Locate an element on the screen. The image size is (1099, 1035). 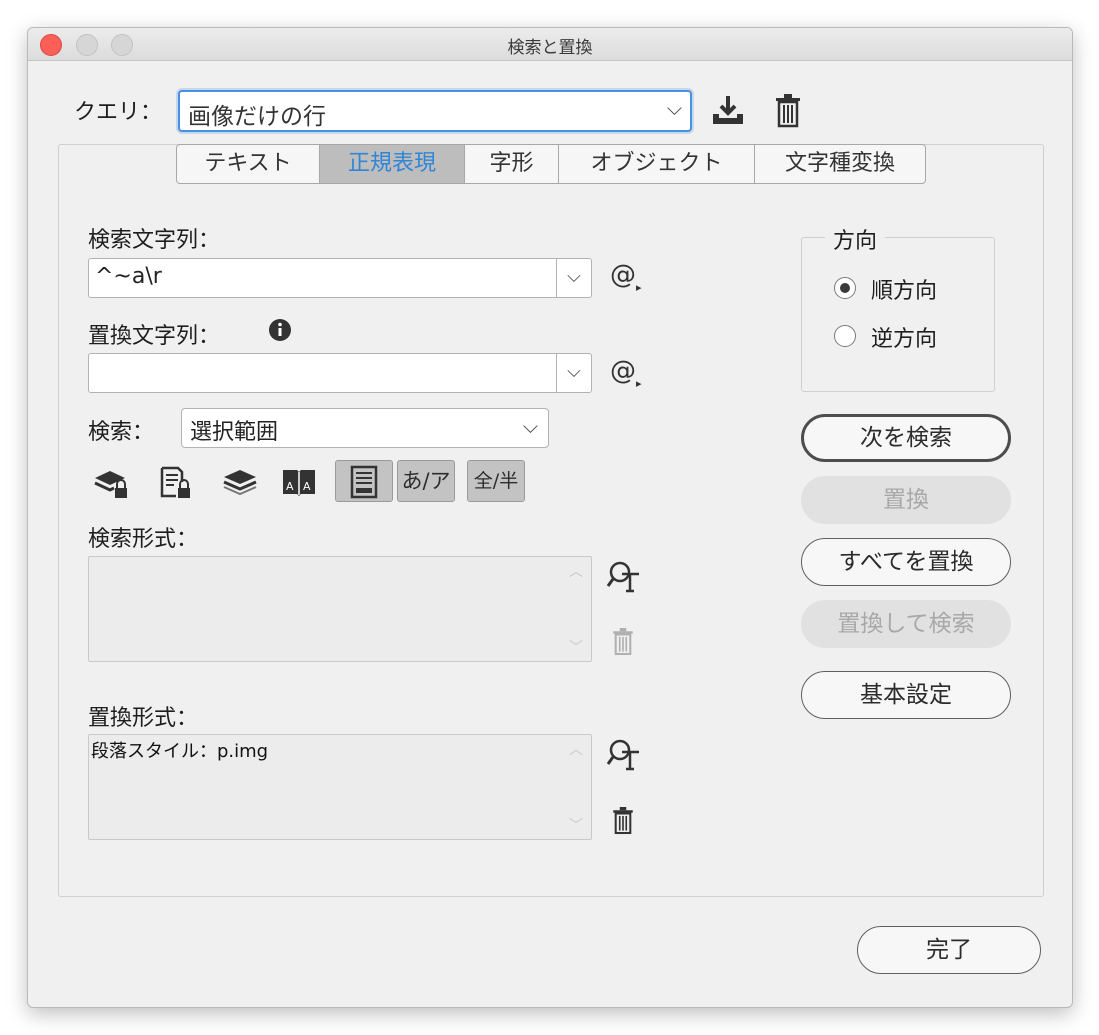
search-scope-label: 検索： is located at coordinates (121, 432).